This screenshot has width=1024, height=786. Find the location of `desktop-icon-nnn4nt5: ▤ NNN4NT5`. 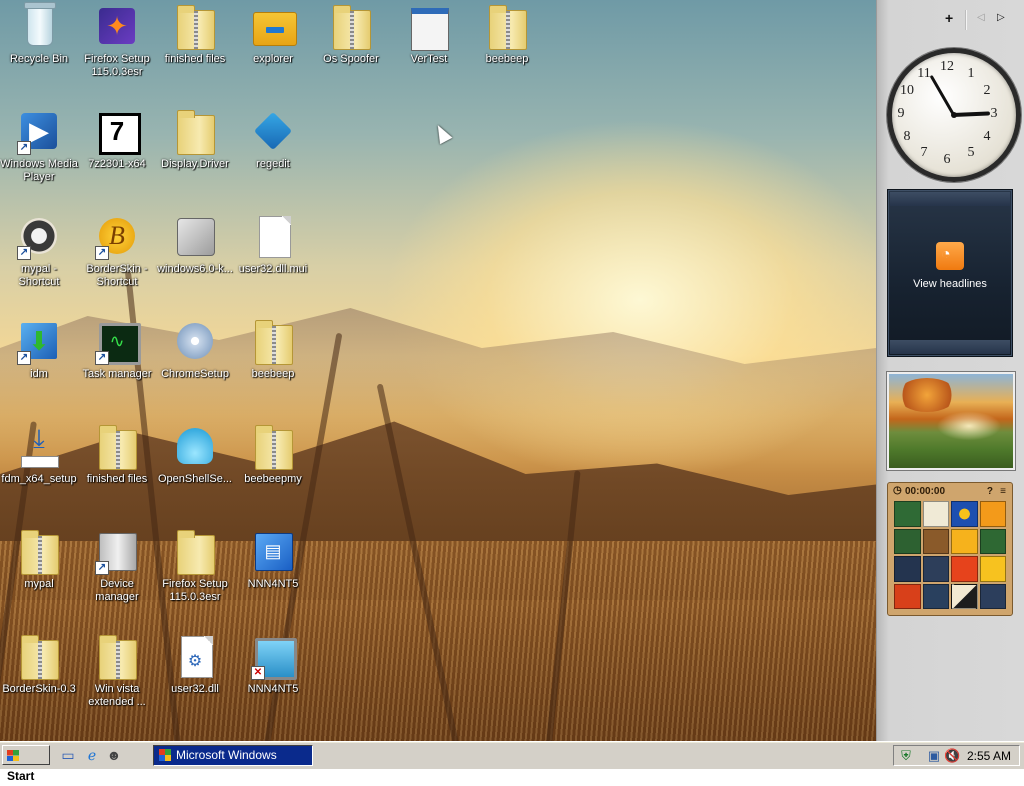

desktop-icon-nnn4nt5: ▤ NNN4NT5 is located at coordinates (273, 559).